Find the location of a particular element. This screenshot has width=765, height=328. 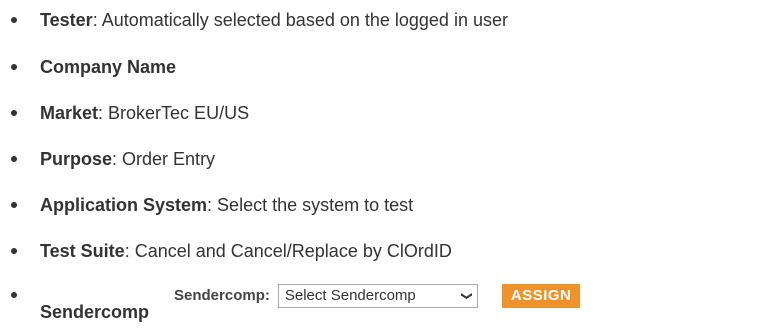

term-company-name: Company Name is located at coordinates (108, 67).